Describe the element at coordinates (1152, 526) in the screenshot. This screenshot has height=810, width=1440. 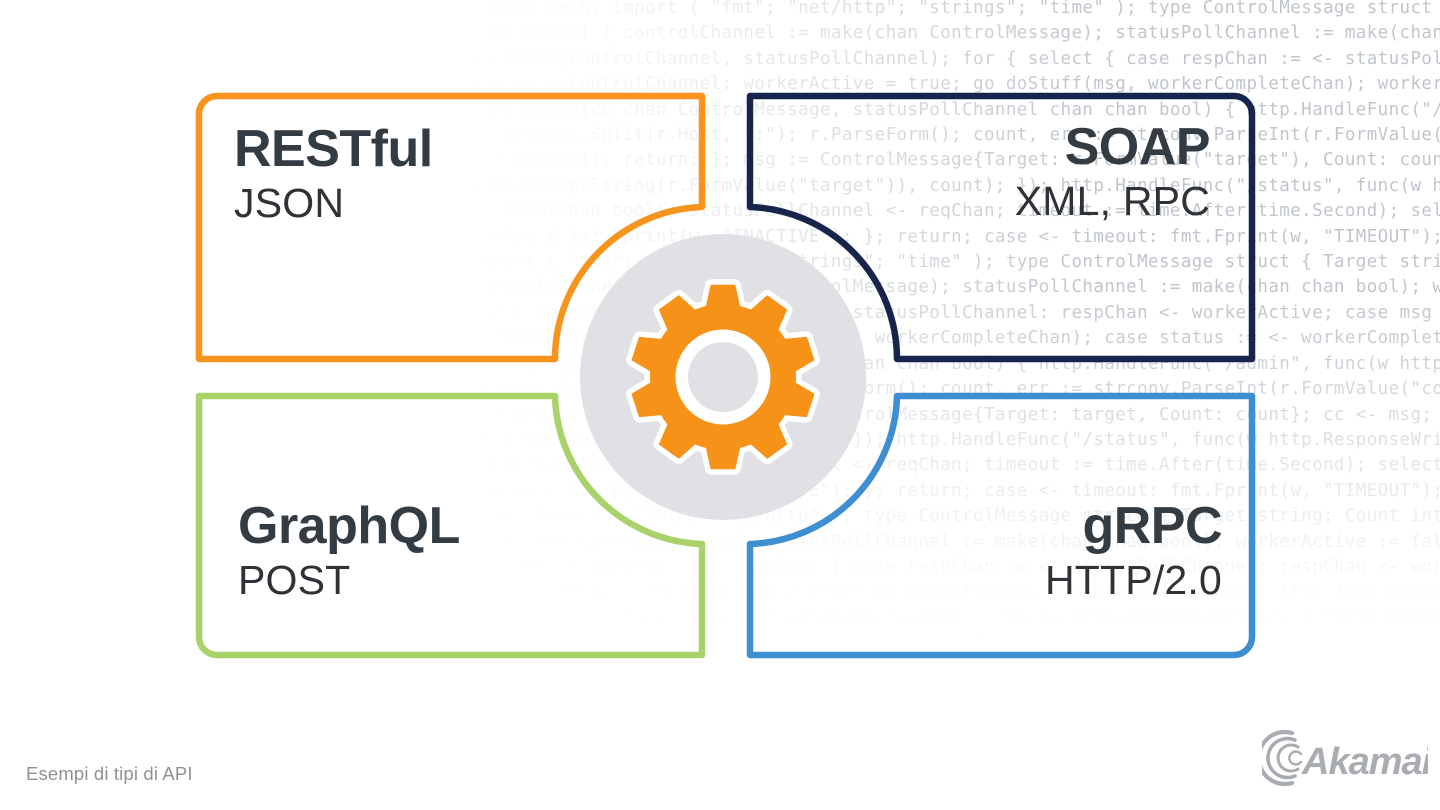
I see `grpc-title: gRPC` at that location.